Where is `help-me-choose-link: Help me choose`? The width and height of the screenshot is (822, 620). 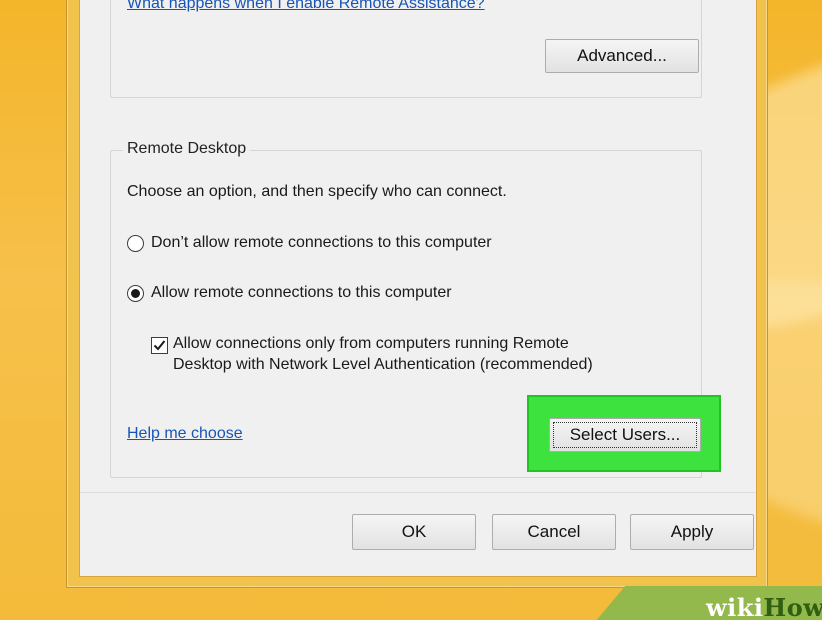
help-me-choose-link: Help me choose is located at coordinates (185, 434).